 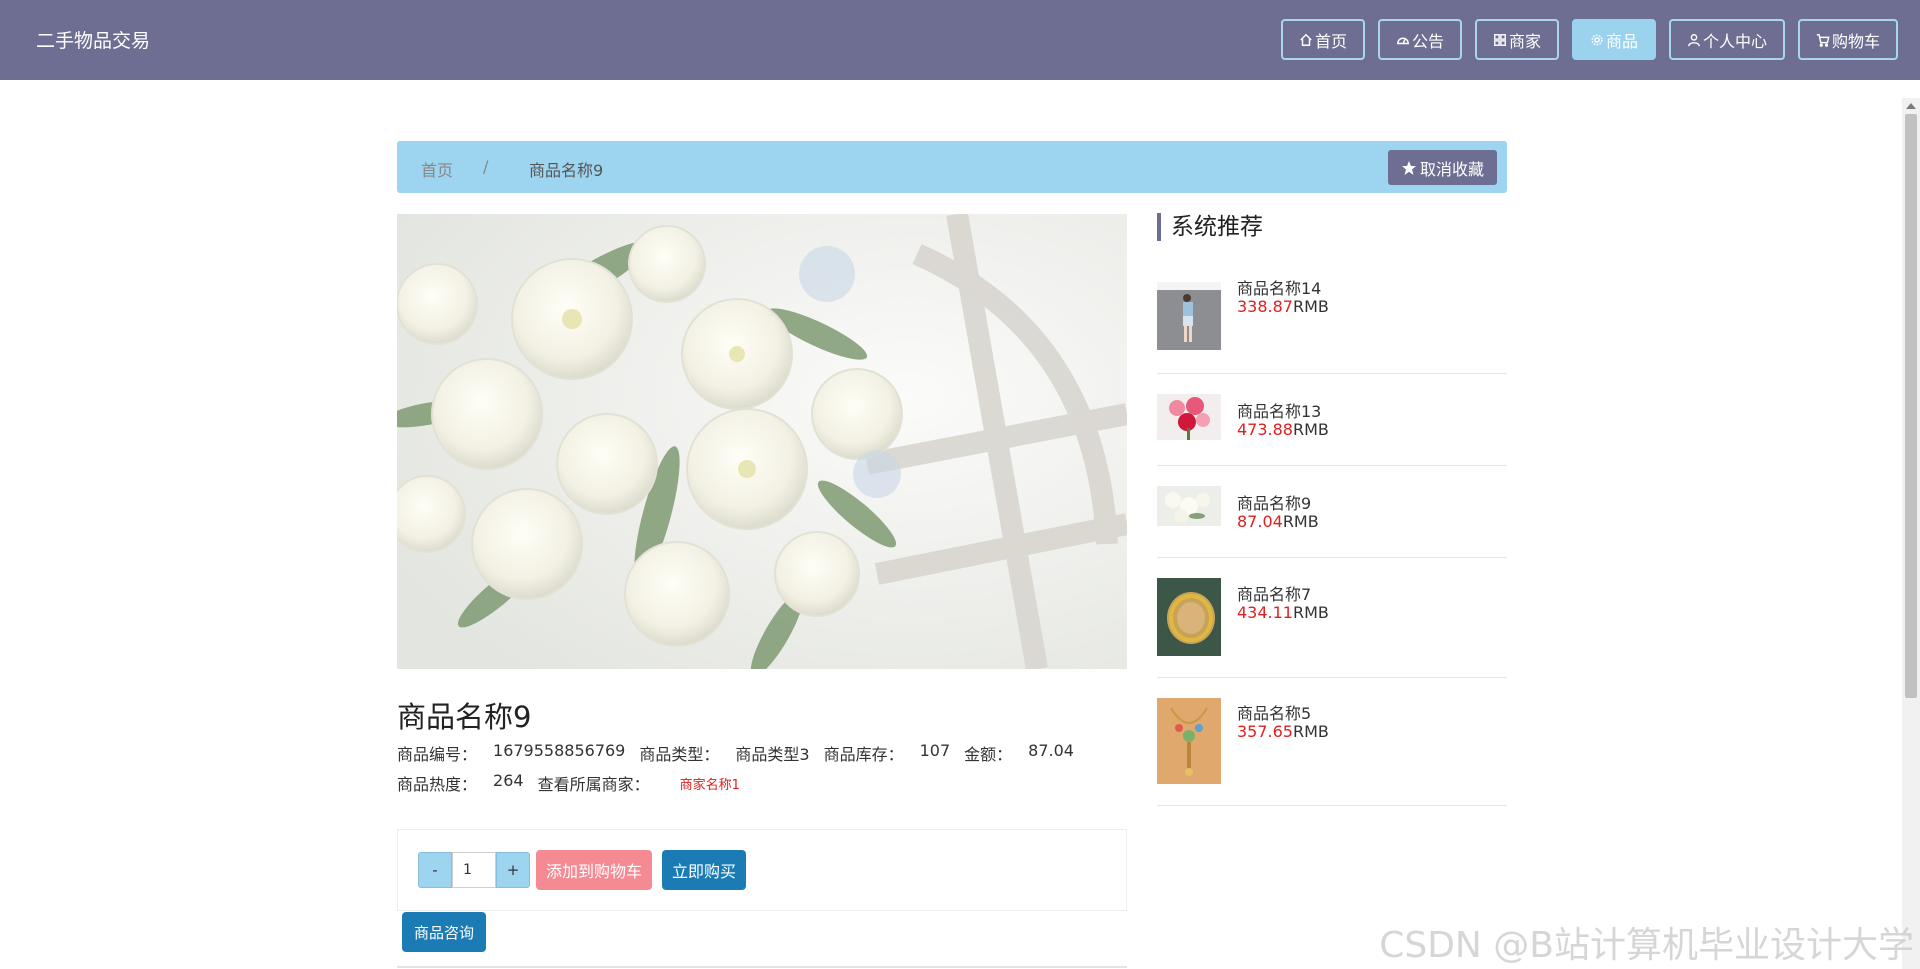 I want to click on recommend-item-price: 473.88RMB, so click(x=1283, y=429).